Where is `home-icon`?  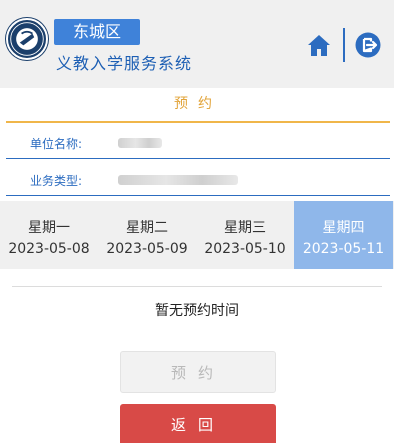 home-icon is located at coordinates (319, 45).